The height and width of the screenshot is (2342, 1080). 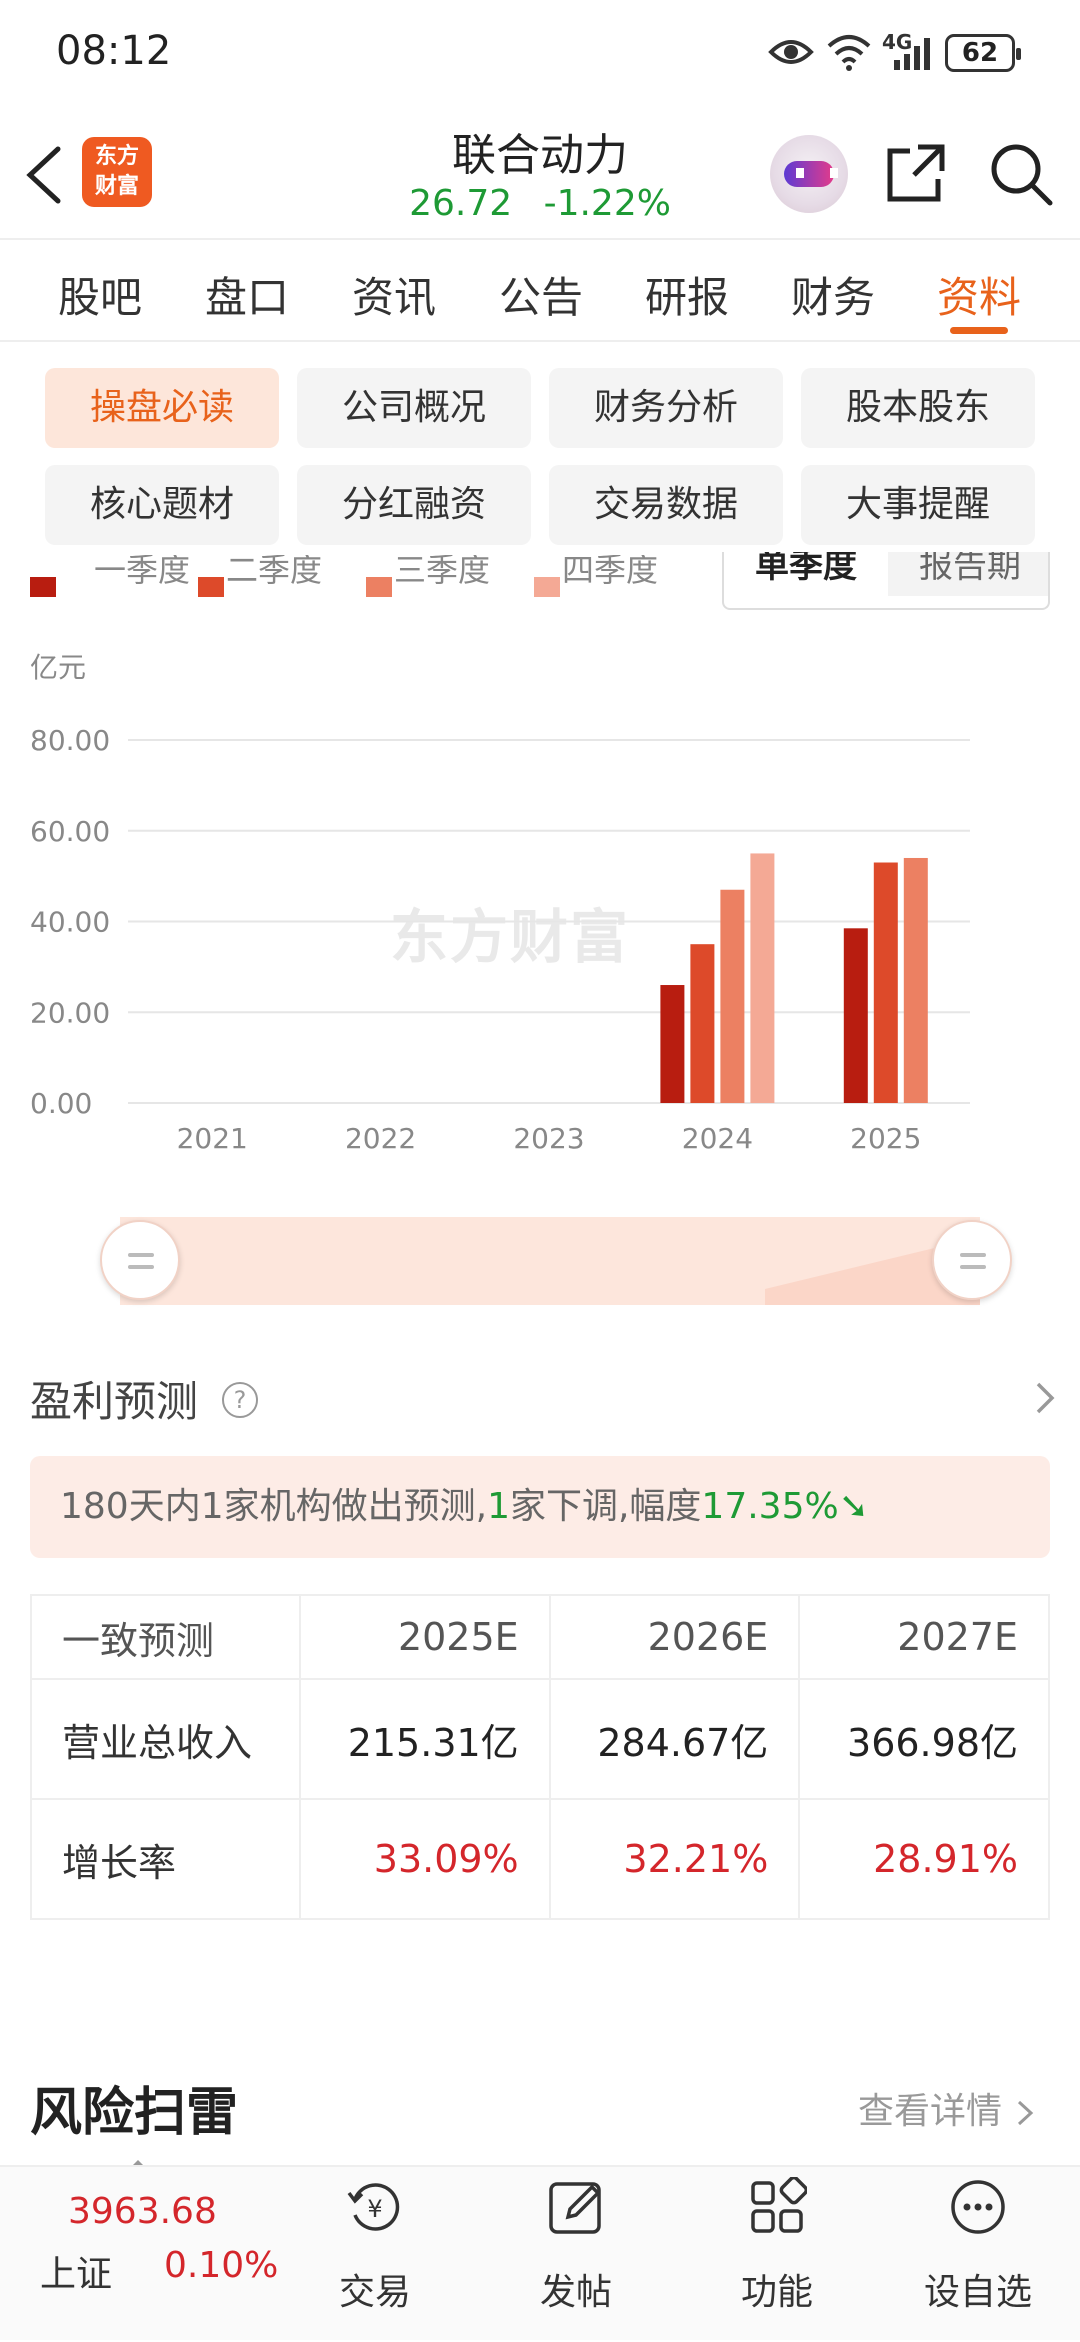 I want to click on table-header-row: 一致预测 2025E 2026E 2027E, so click(x=539, y=1637).